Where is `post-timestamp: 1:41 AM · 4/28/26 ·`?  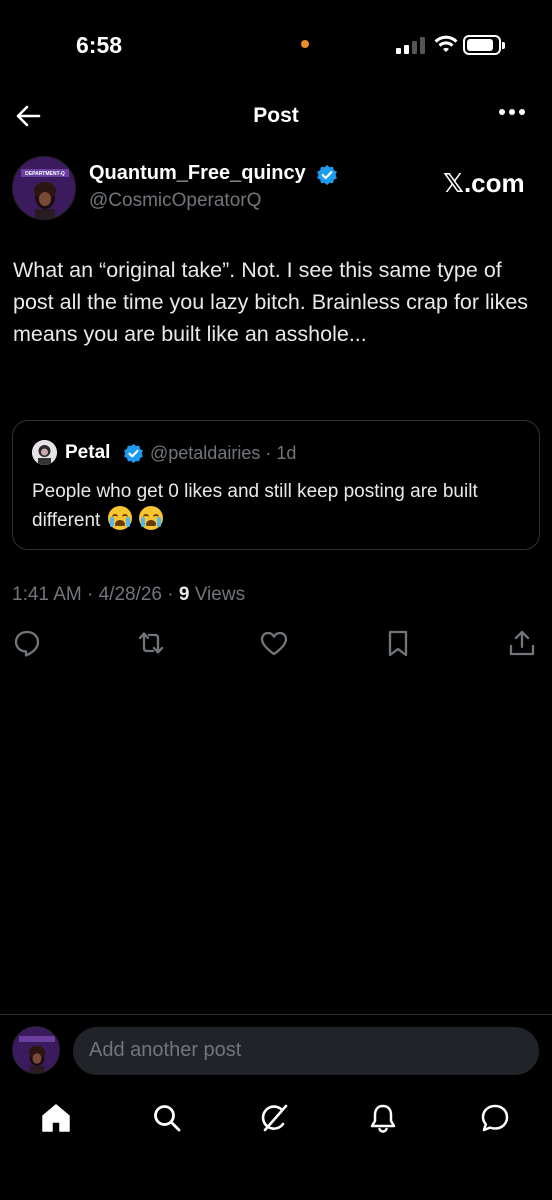 post-timestamp: 1:41 AM · 4/28/26 · is located at coordinates (95, 594).